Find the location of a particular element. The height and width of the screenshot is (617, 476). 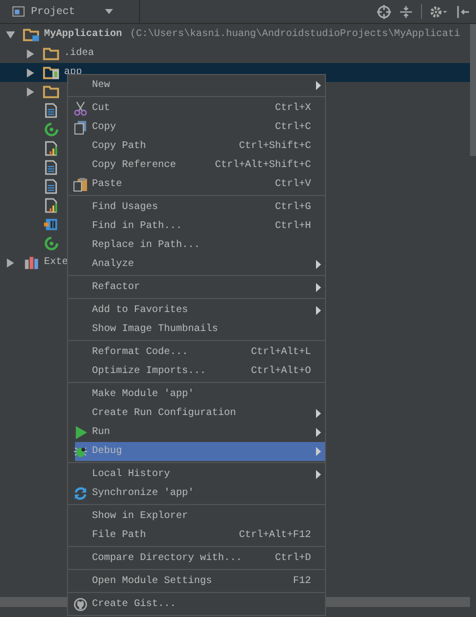

menu-label: File Path is located at coordinates (119, 535).